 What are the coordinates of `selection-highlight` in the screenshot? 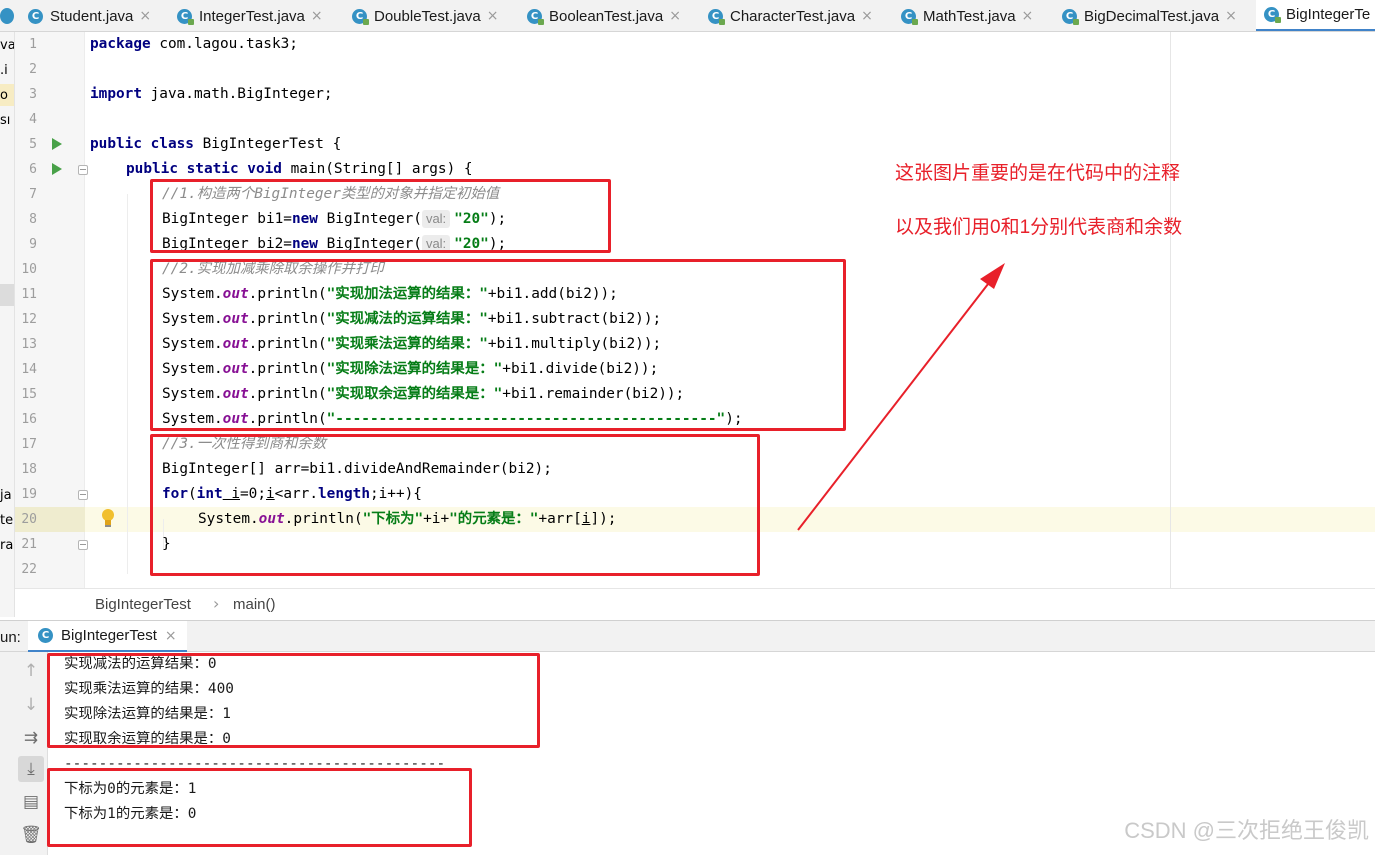 It's located at (7, 295).